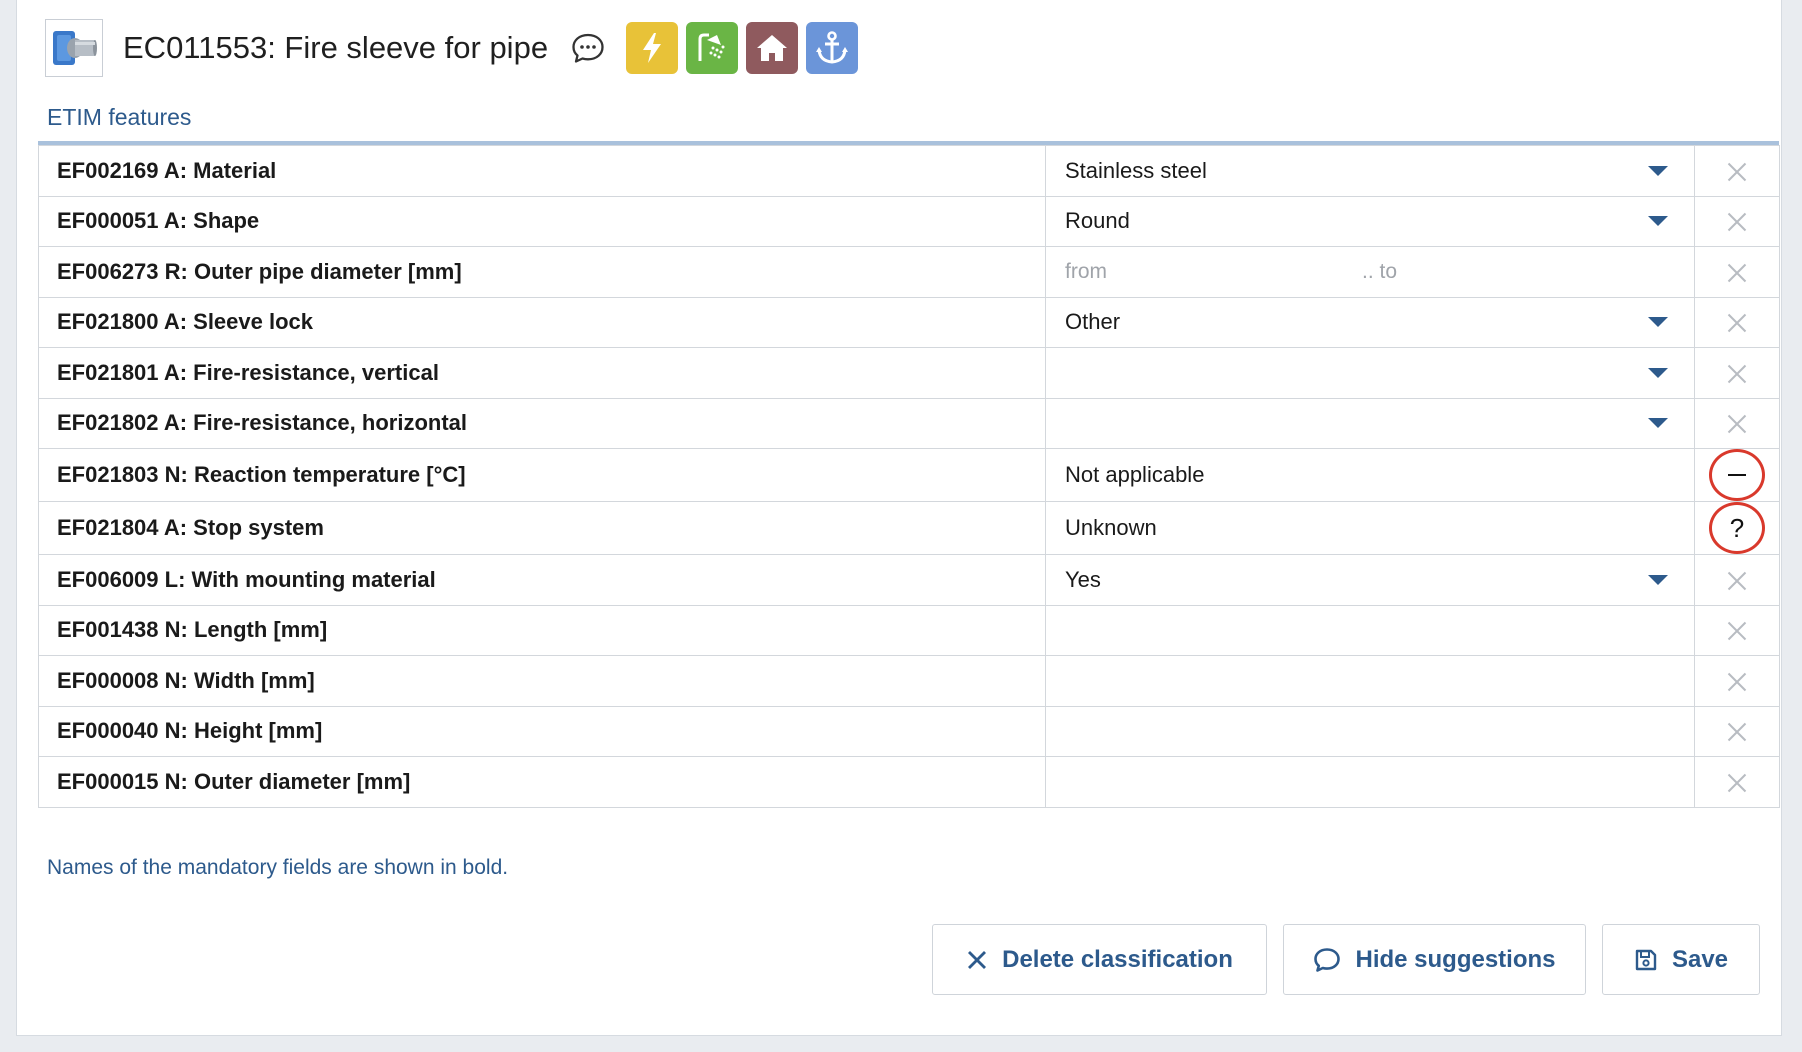 Image resolution: width=1802 pixels, height=1052 pixels. I want to click on feature-row: EF000051 A: Shape Round, so click(909, 221).